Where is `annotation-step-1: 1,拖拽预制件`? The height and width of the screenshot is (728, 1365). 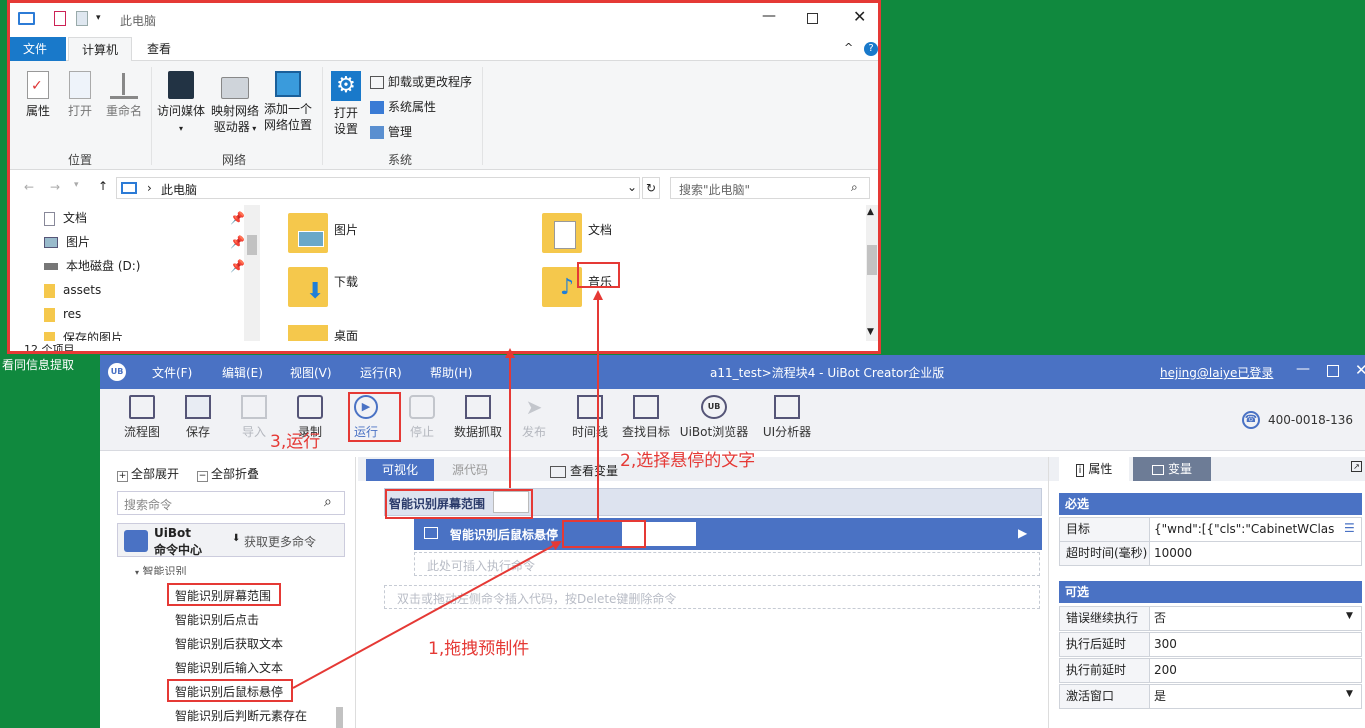 annotation-step-1: 1,拖拽预制件 is located at coordinates (479, 649).